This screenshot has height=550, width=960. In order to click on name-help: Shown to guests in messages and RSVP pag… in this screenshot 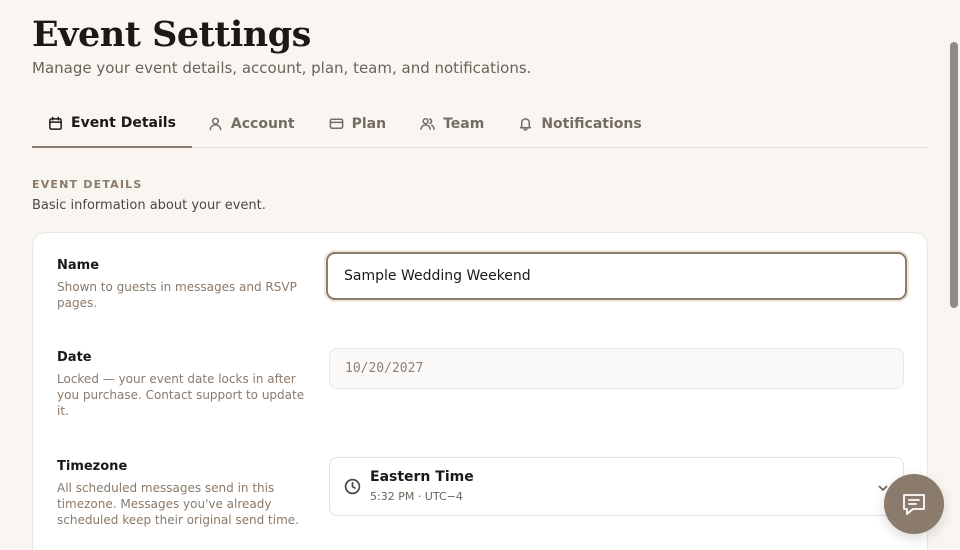, I will do `click(177, 295)`.